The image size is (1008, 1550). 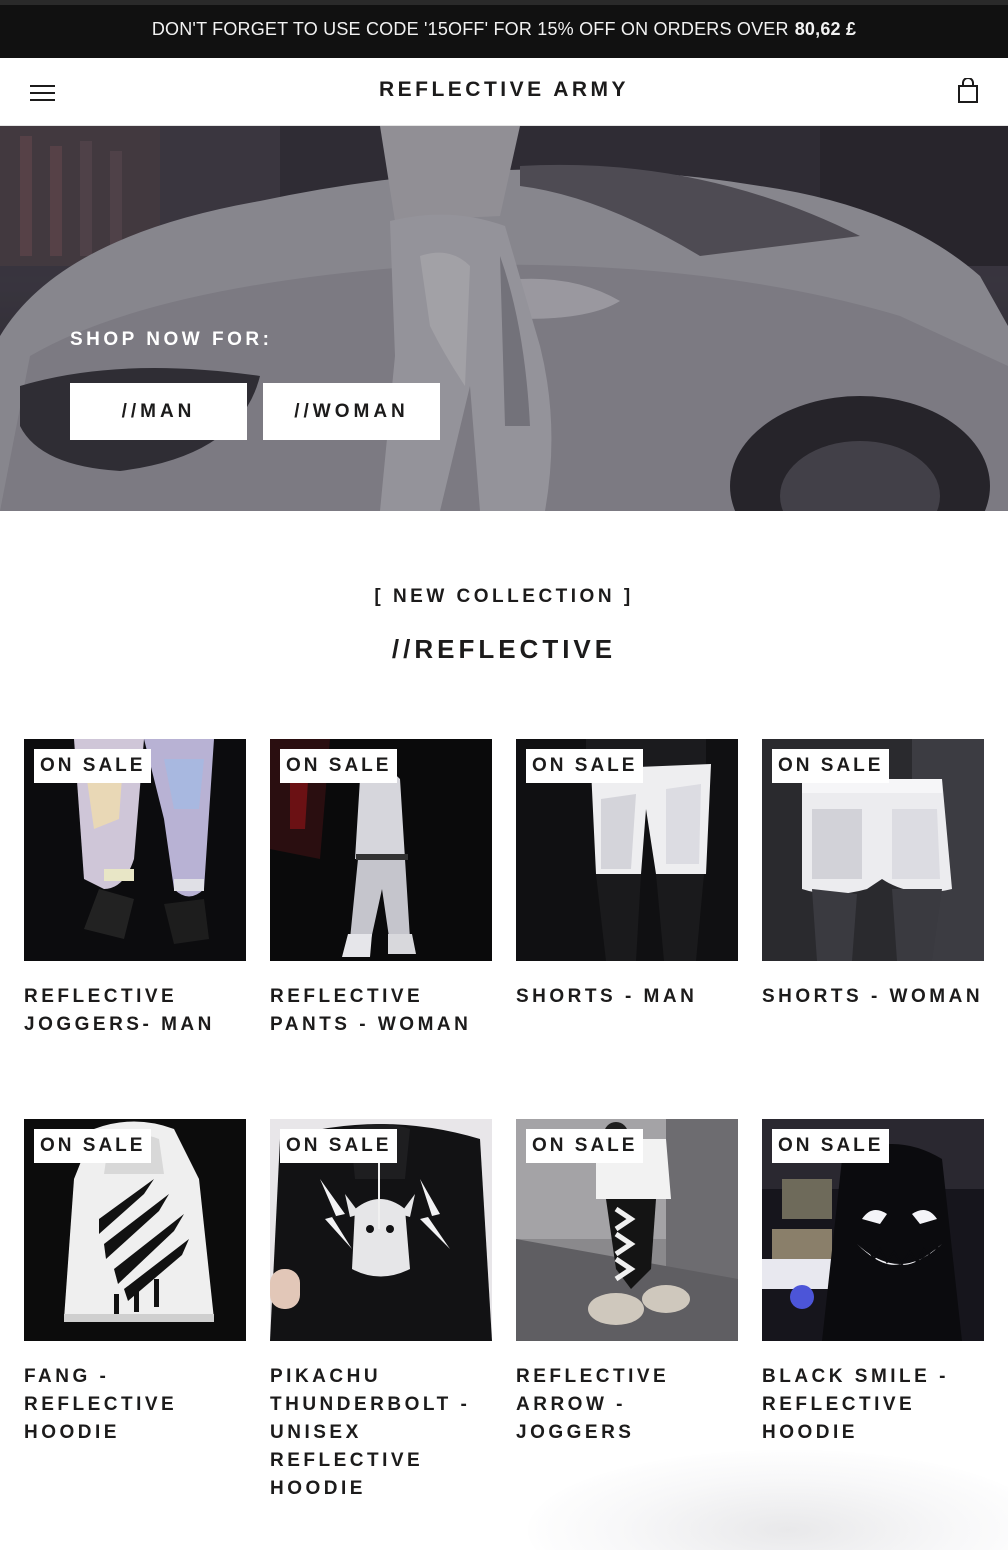 What do you see at coordinates (139, 1405) in the screenshot?
I see `product-title: FANG - REFLECTIVE HOODIE` at bounding box center [139, 1405].